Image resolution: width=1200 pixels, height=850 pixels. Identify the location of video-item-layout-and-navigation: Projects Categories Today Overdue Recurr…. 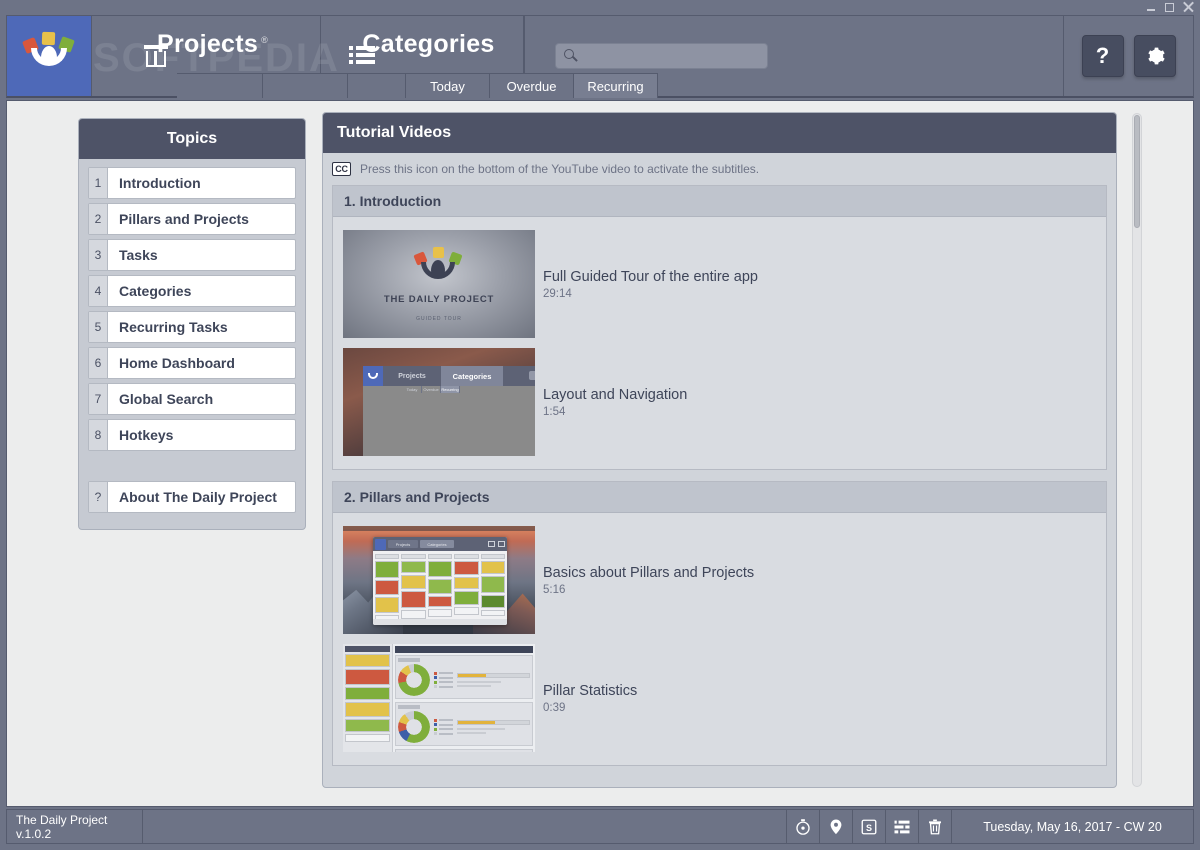
(719, 402).